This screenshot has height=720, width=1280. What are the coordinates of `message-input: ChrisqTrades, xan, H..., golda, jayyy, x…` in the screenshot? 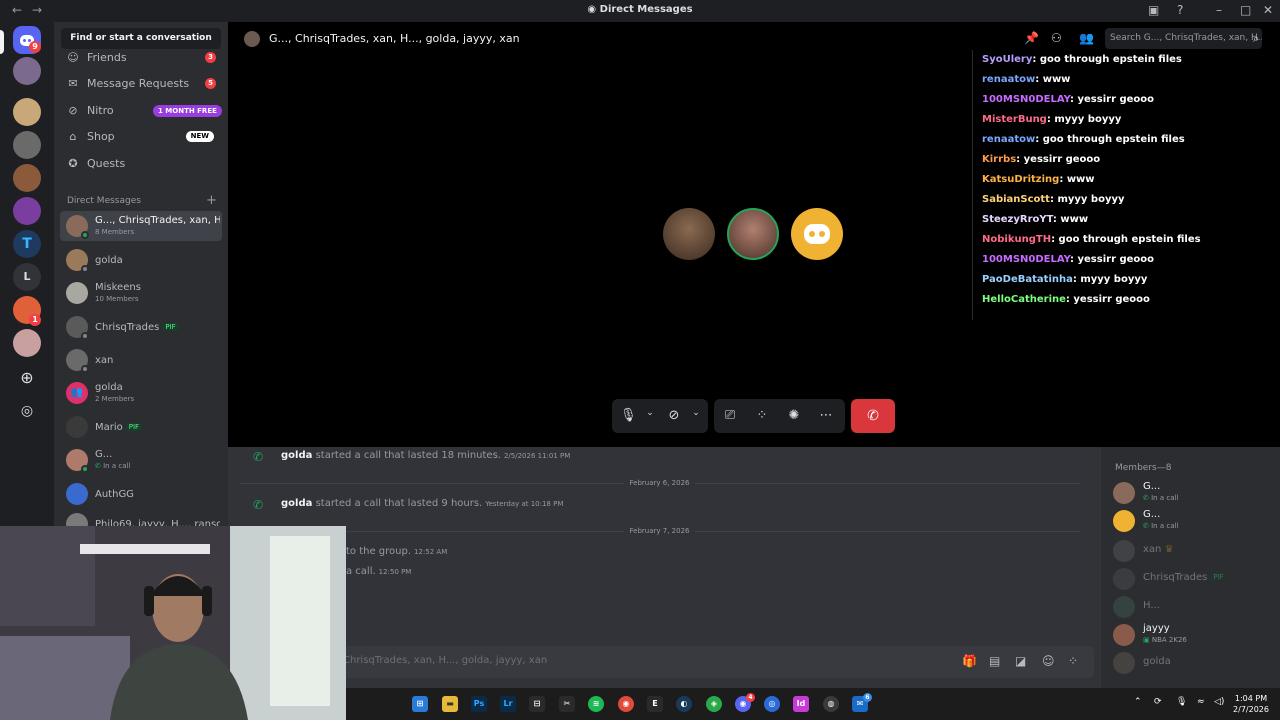 It's located at (666, 662).